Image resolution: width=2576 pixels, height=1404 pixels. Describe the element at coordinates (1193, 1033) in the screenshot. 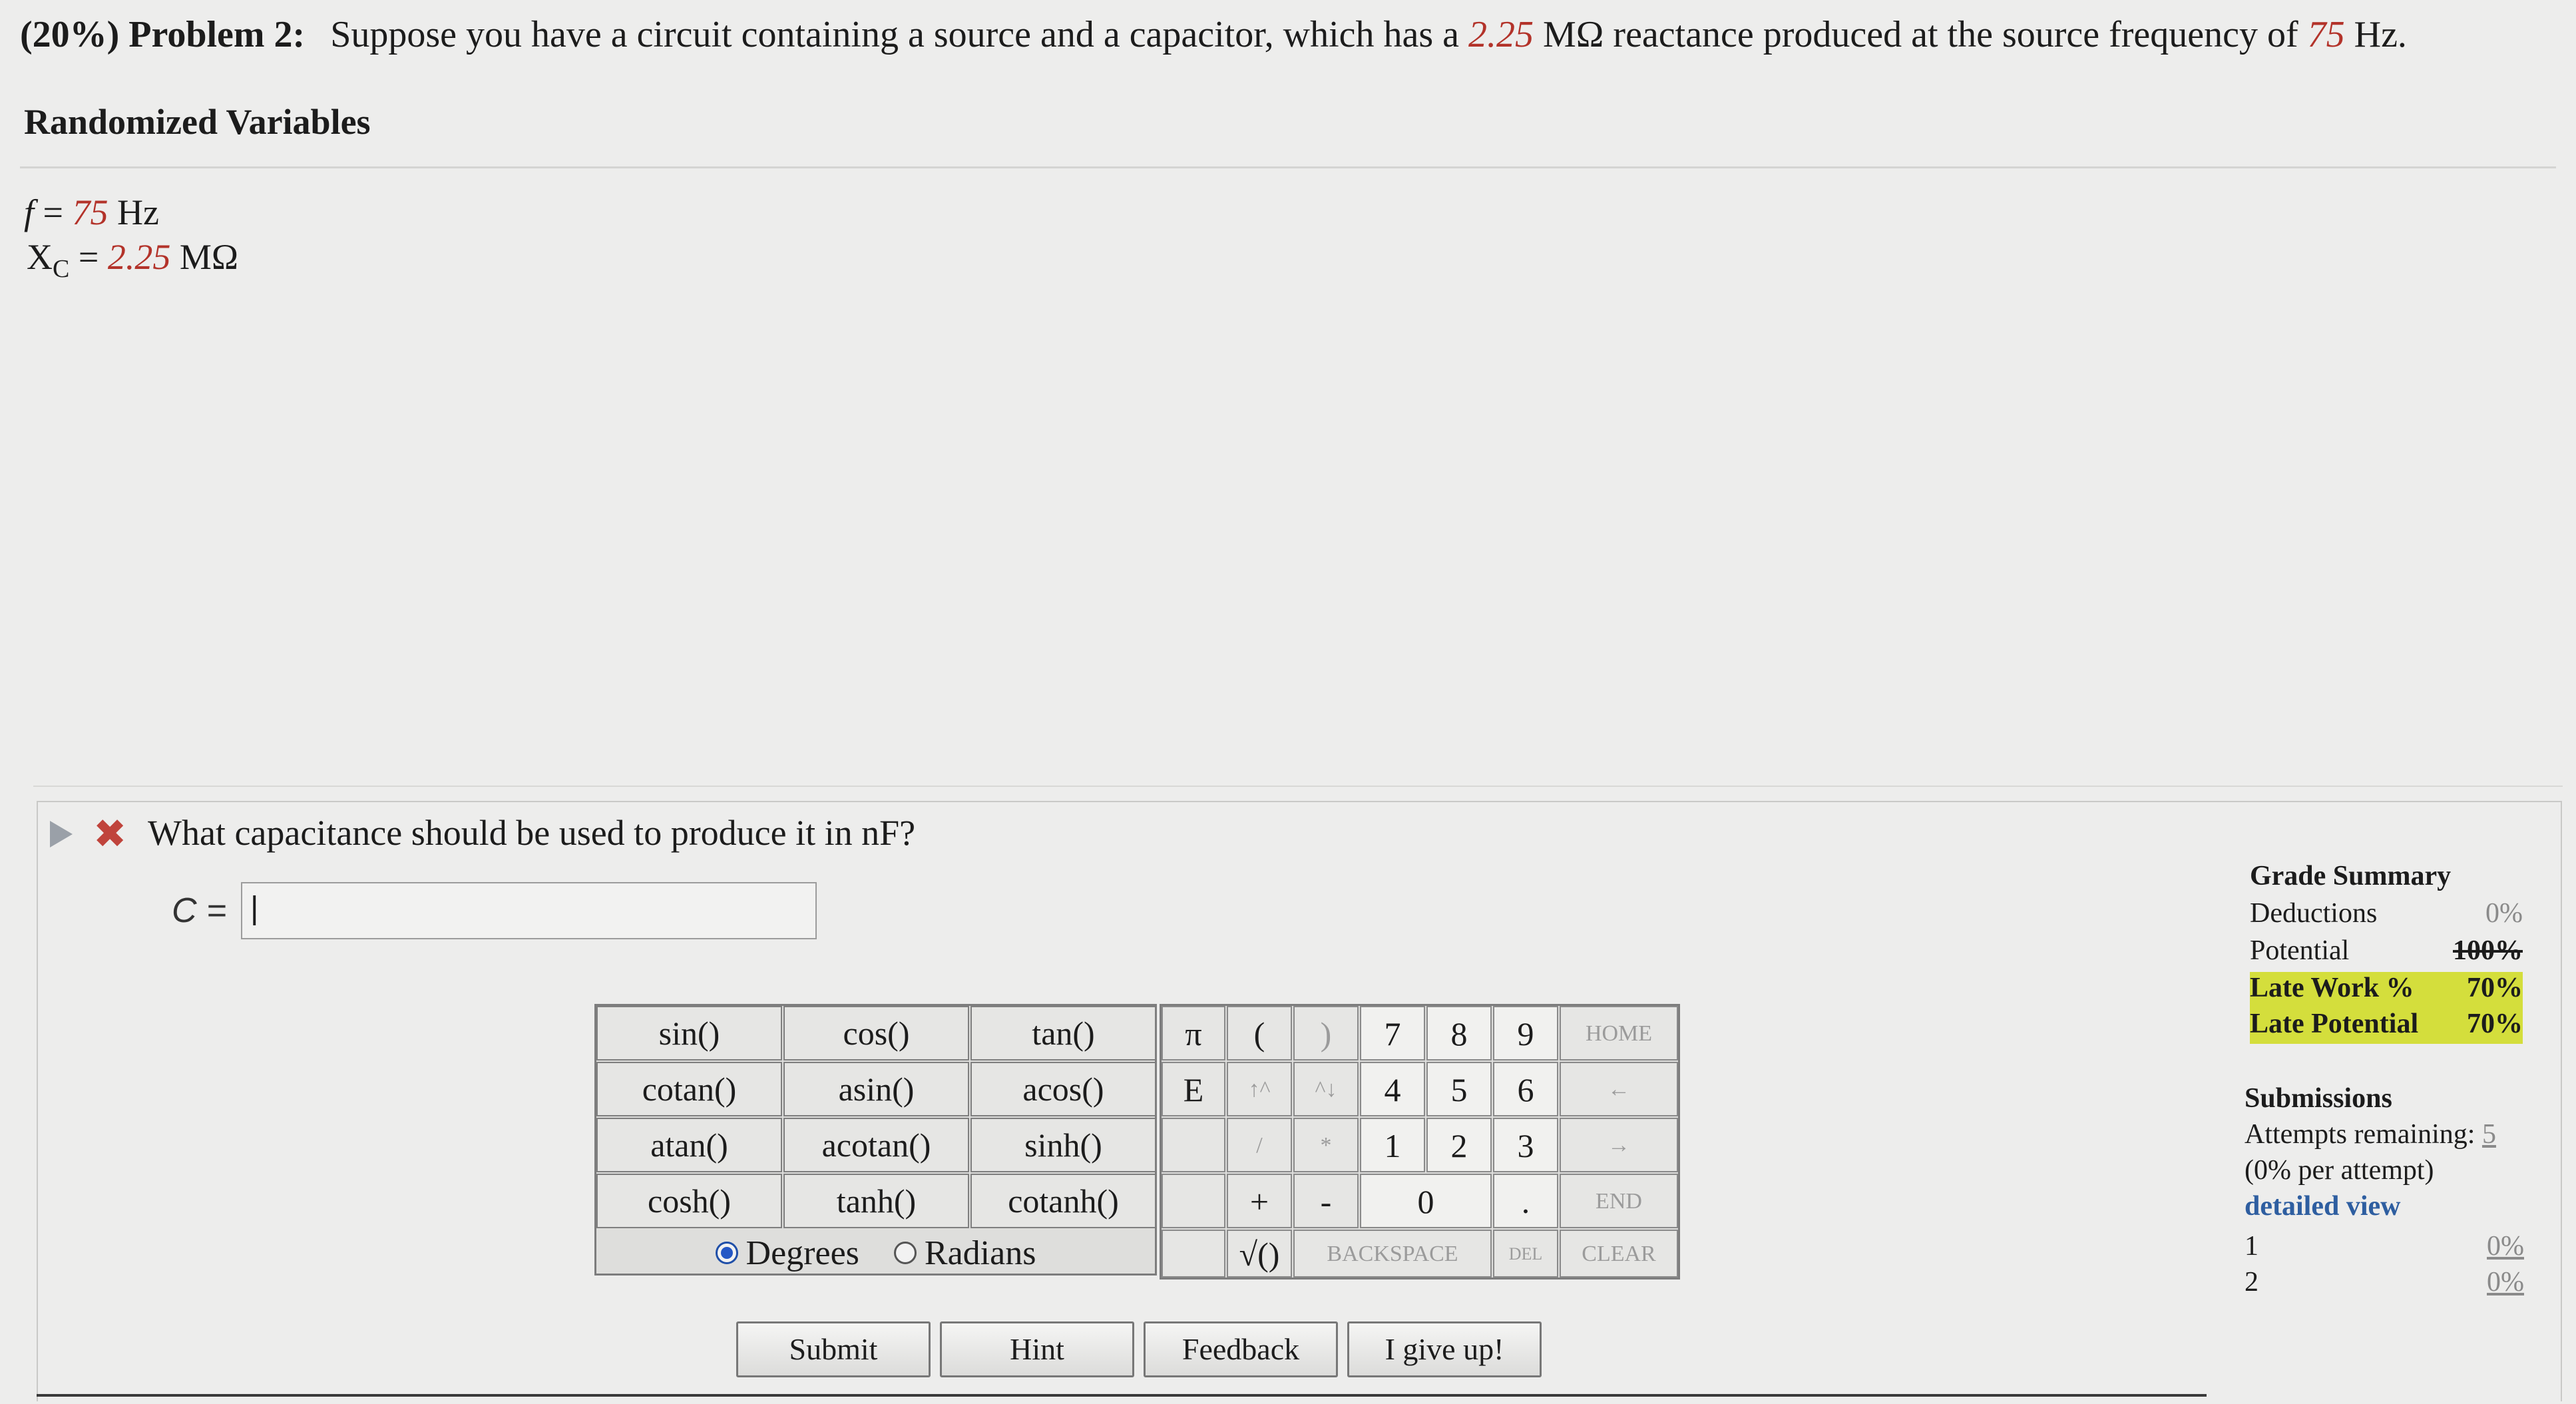

I see `key-pi: π` at that location.